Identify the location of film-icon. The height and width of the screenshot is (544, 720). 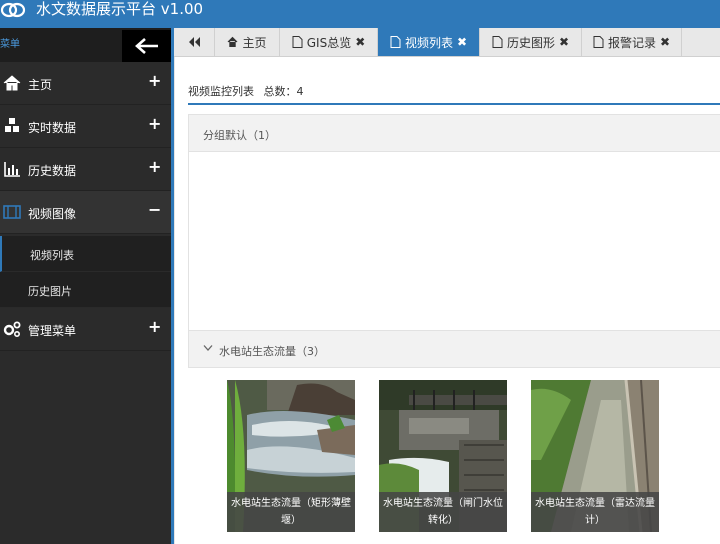
(12, 212).